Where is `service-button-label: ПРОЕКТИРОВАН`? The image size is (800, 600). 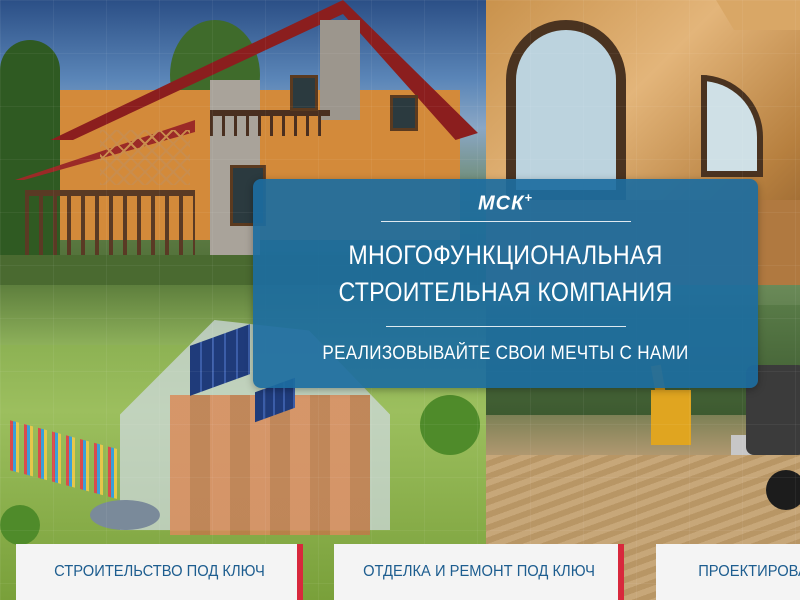
service-button-label: ПРОЕКТИРОВАН is located at coordinates (749, 571).